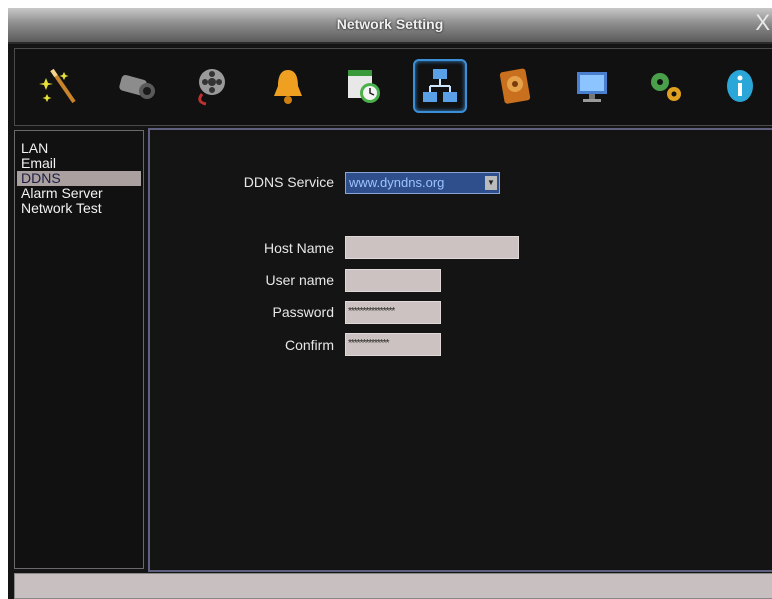 This screenshot has width=772, height=599. Describe the element at coordinates (516, 86) in the screenshot. I see `hard-disk-icon` at that location.